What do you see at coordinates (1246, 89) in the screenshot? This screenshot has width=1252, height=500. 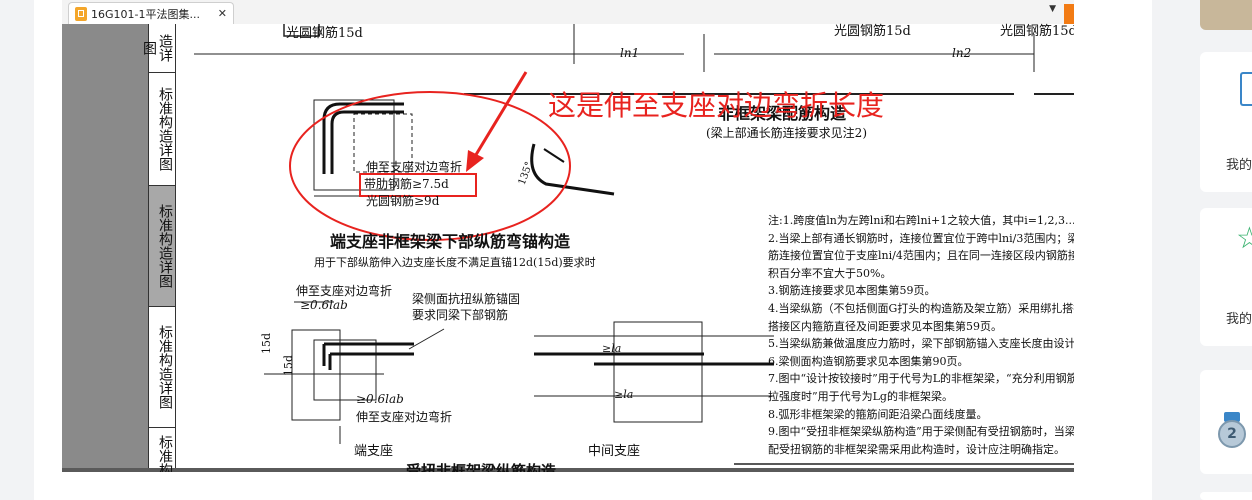 I see `document-icon` at bounding box center [1246, 89].